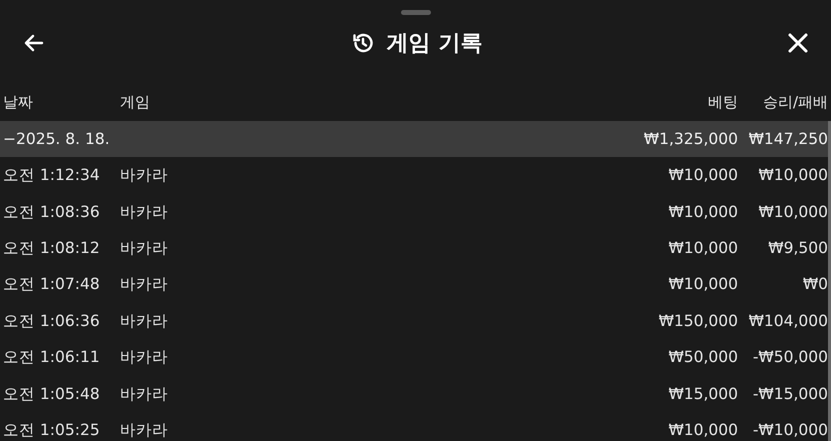  I want to click on date-group-row: −2025. 8. 18. ₩1,325,000 ₩147,250, so click(415, 139).